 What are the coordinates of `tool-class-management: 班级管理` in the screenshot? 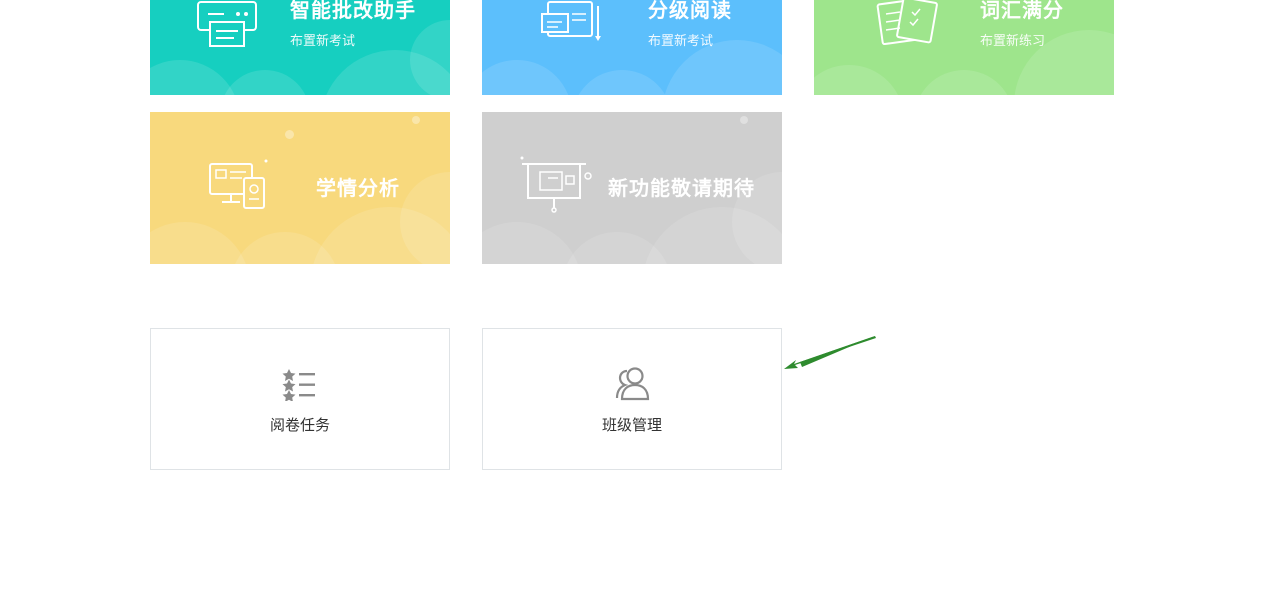 It's located at (632, 399).